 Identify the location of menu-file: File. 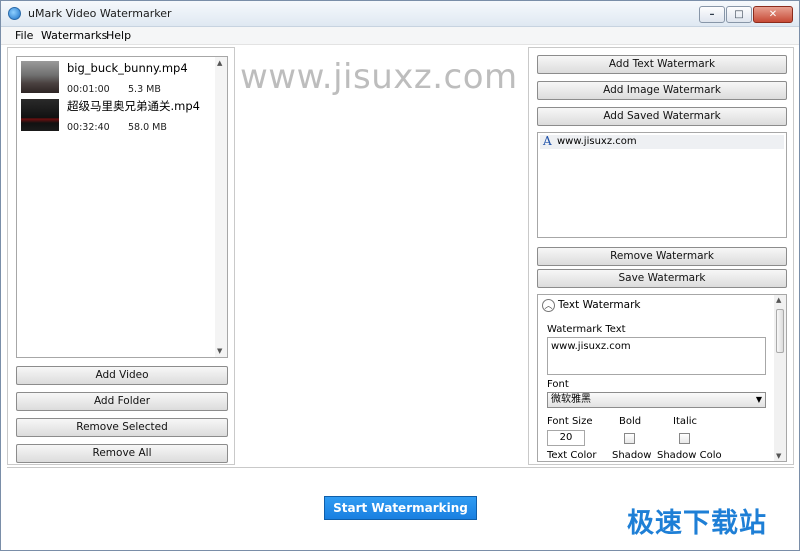
(24, 35).